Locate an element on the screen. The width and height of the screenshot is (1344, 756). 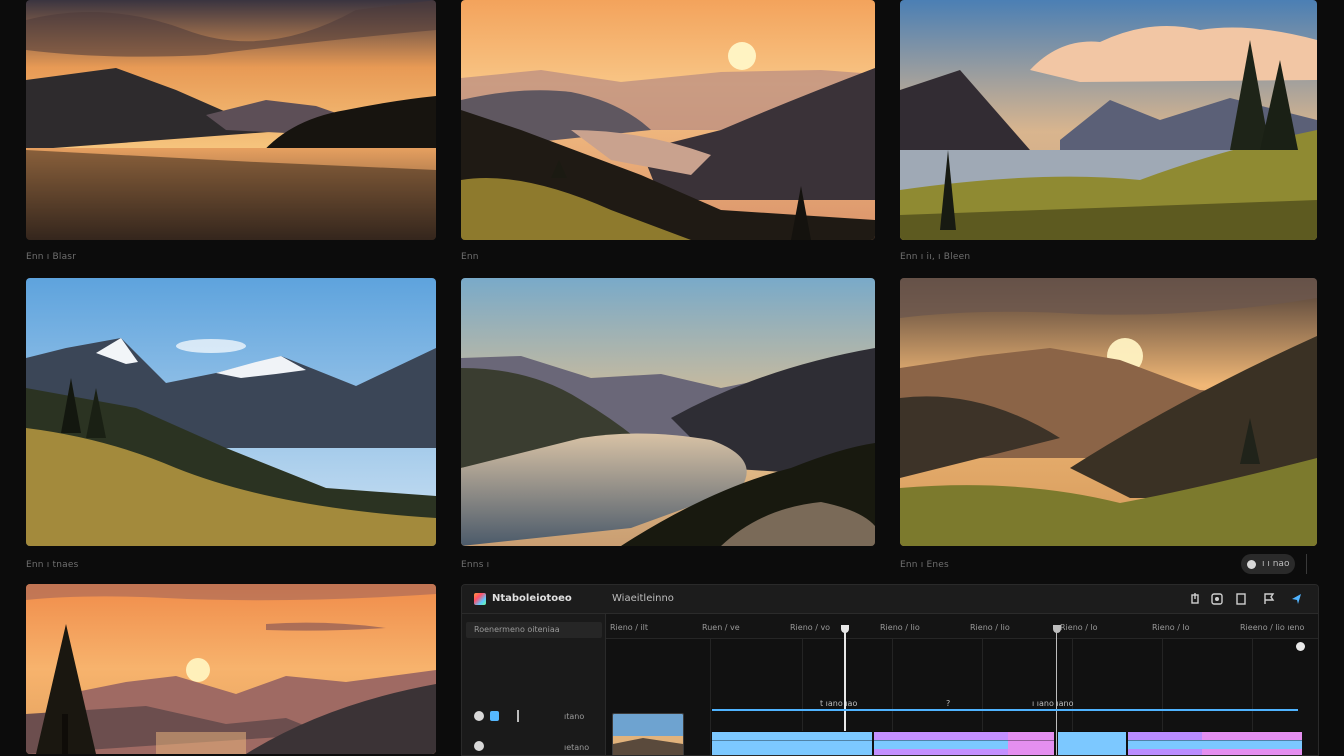
marker-handle-icon is located at coordinates (1057, 629).